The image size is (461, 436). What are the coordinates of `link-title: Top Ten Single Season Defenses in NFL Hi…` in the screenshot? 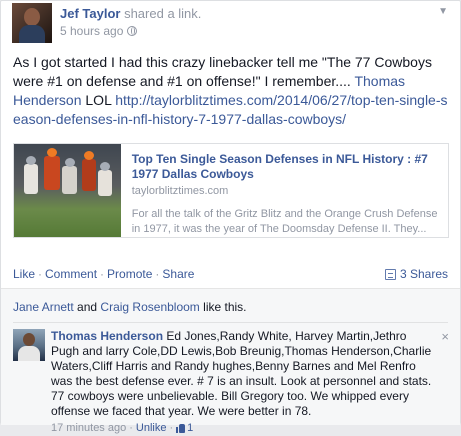 It's located at (285, 167).